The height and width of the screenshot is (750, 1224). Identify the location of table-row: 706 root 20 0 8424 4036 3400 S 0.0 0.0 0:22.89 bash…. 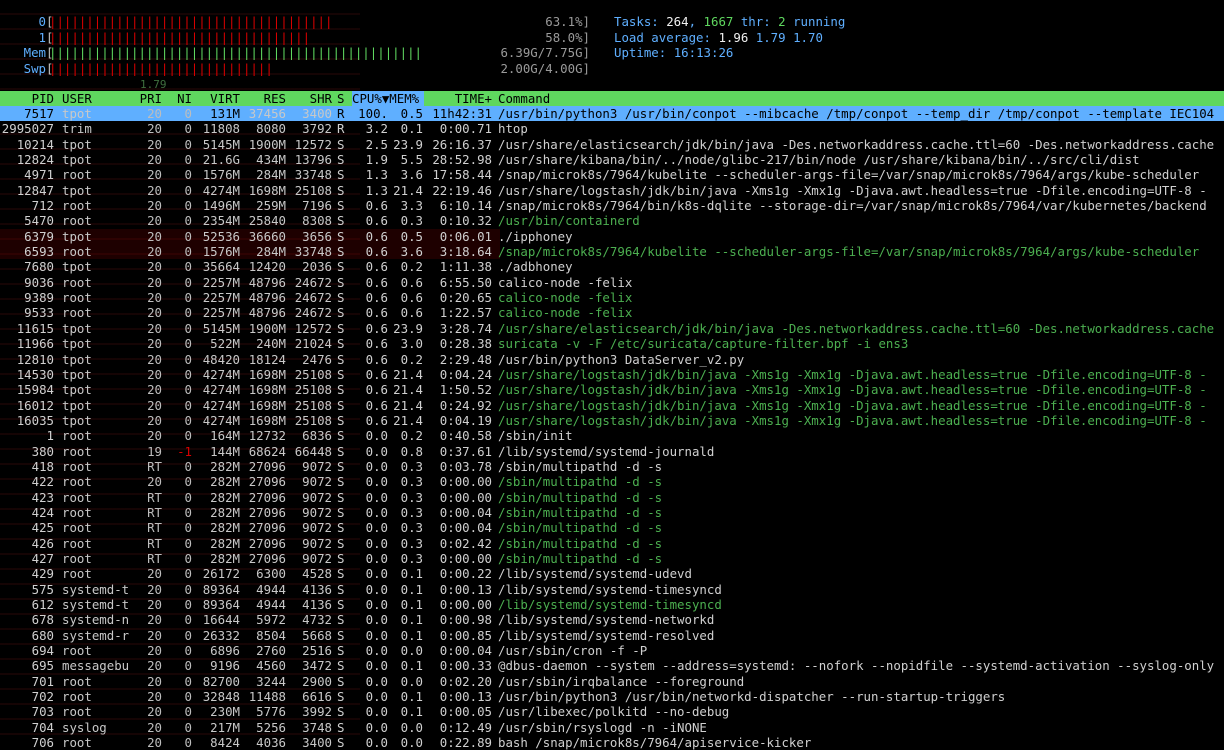
(612, 742).